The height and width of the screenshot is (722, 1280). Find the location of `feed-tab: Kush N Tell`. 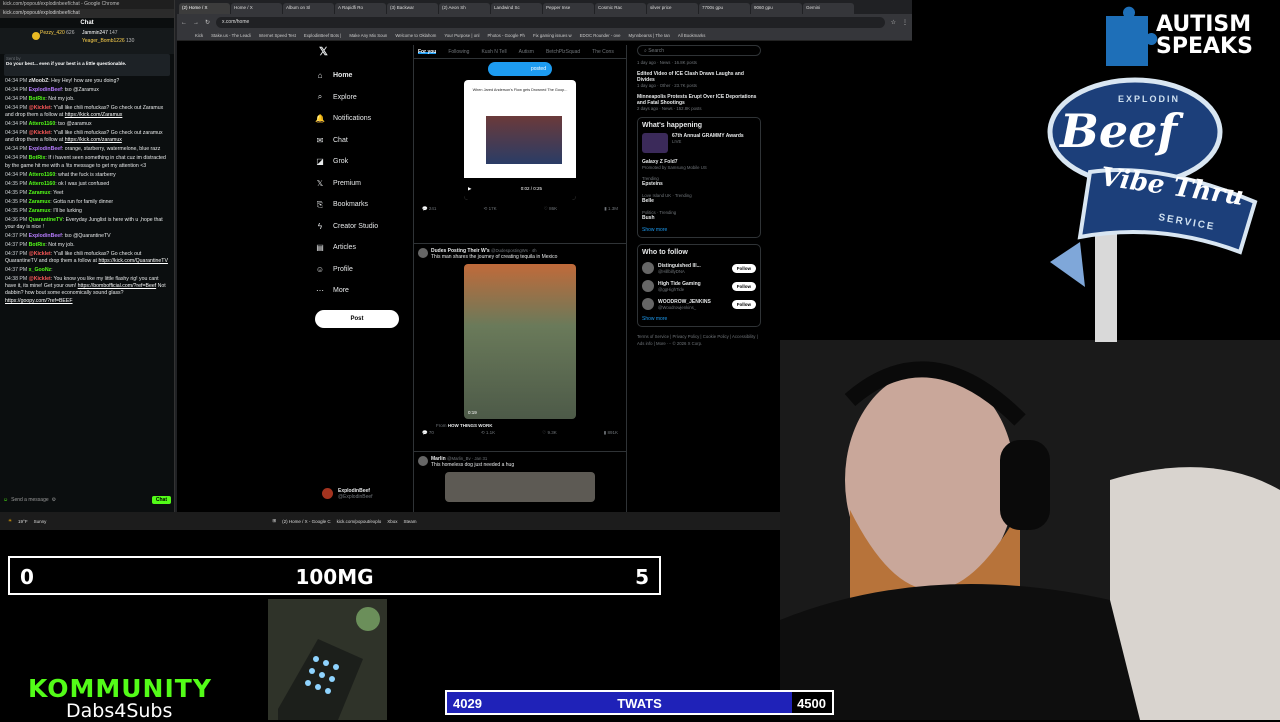

feed-tab: Kush N Tell is located at coordinates (493, 52).